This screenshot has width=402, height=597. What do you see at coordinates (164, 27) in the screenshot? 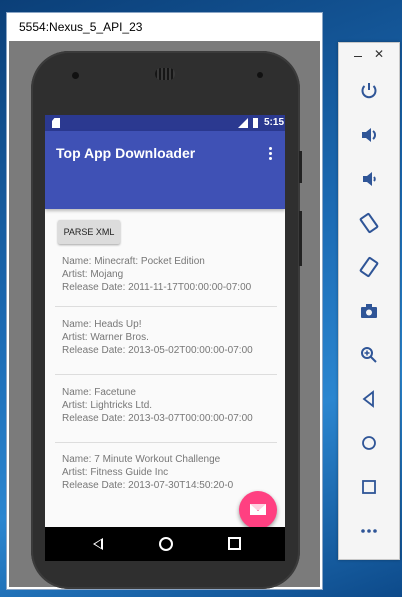
I see `emulator-titlebar: 5554:Nexus_5_API_23` at bounding box center [164, 27].